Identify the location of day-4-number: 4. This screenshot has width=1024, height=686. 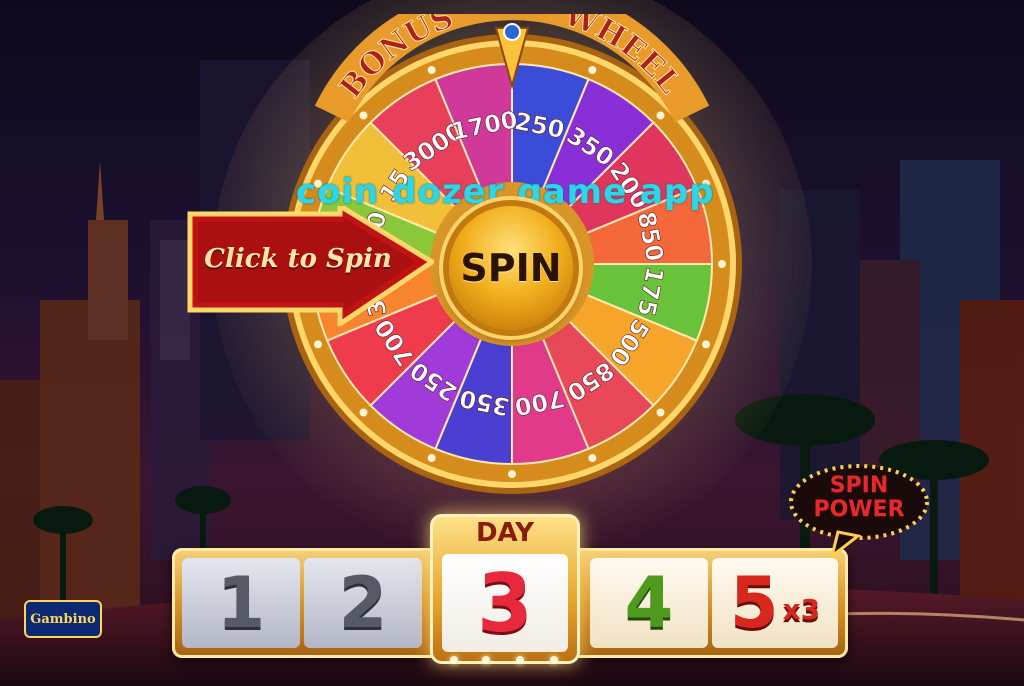
(649, 603).